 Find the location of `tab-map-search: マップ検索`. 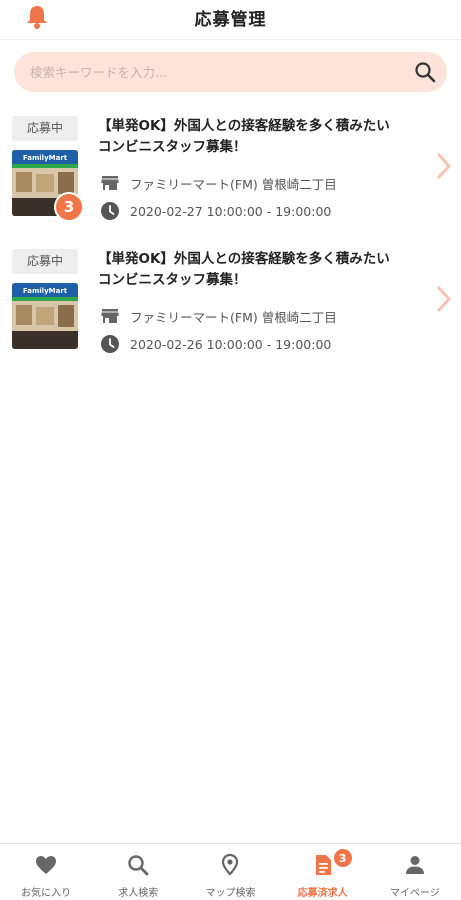

tab-map-search: マップ検索 is located at coordinates (230, 872).